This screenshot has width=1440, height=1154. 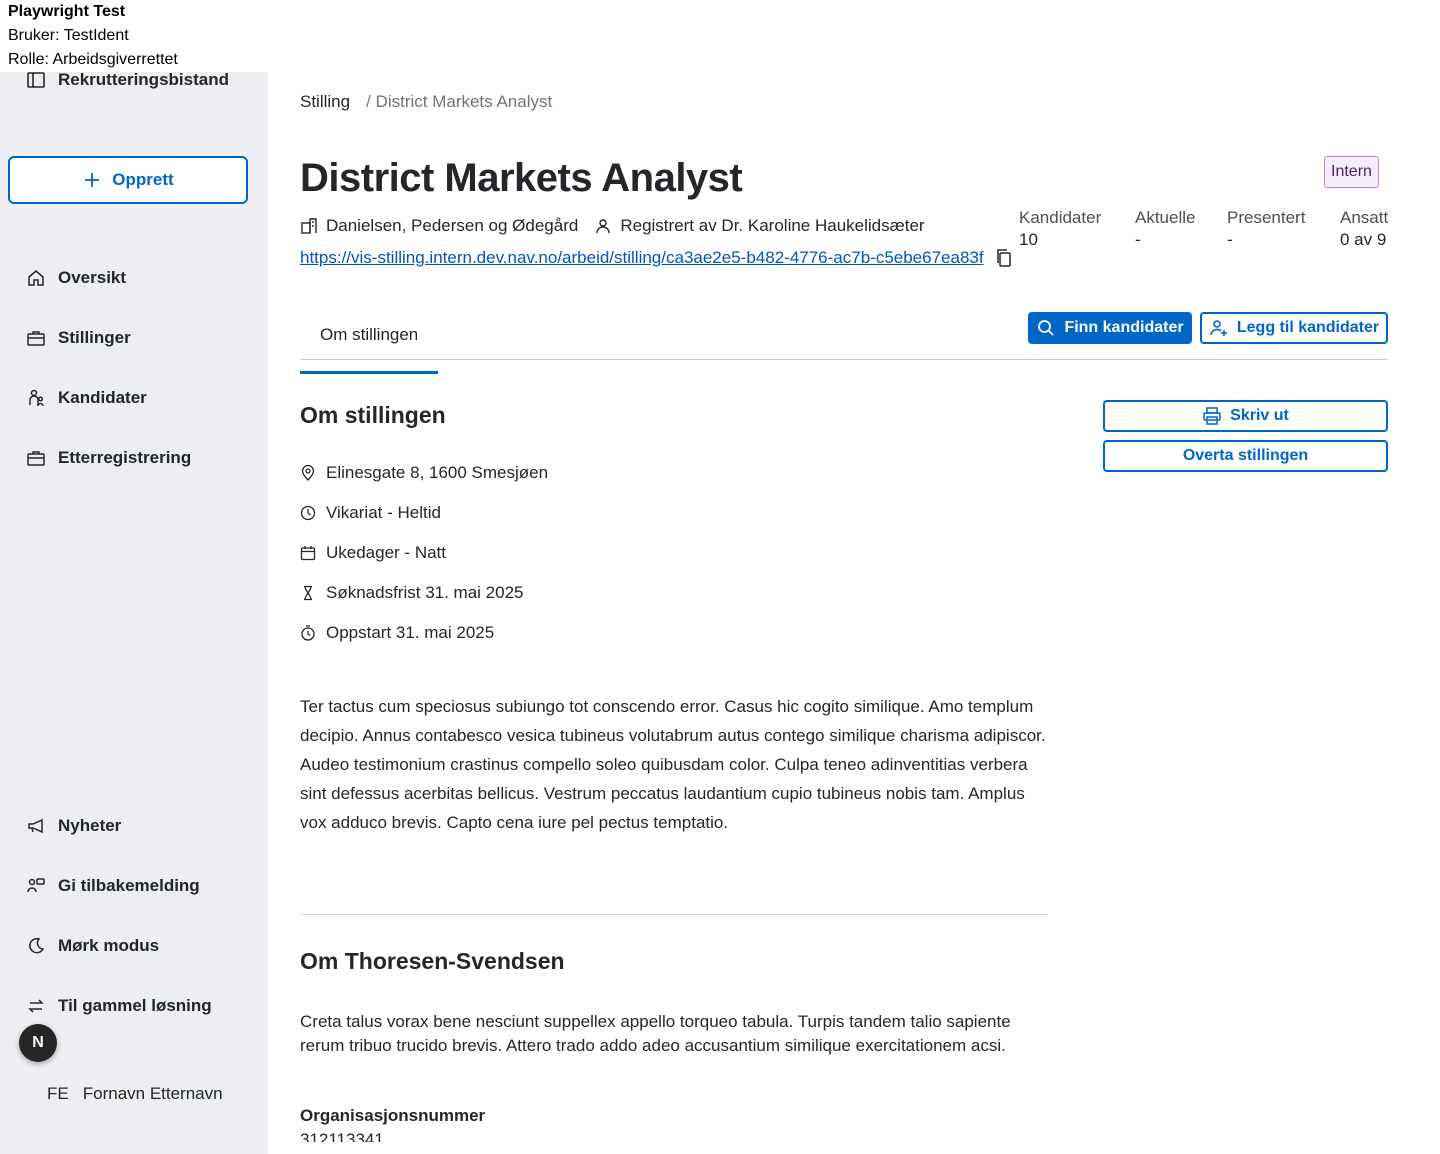 I want to click on stat-label: Presentert, so click(x=1266, y=217).